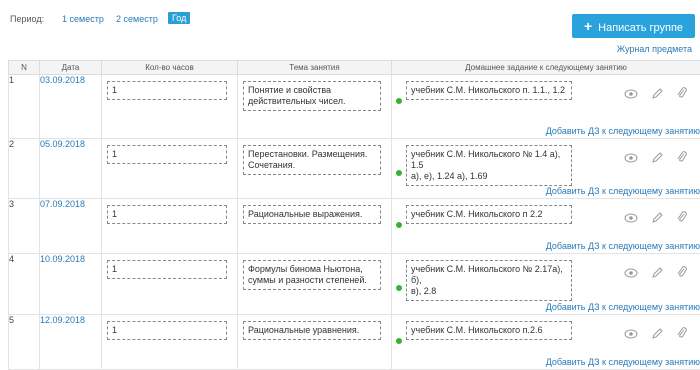 The height and width of the screenshot is (370, 700). Describe the element at coordinates (489, 275) in the screenshot. I see `homework-line: учебник С.М. Никольского № 2.17а), б),` at that location.